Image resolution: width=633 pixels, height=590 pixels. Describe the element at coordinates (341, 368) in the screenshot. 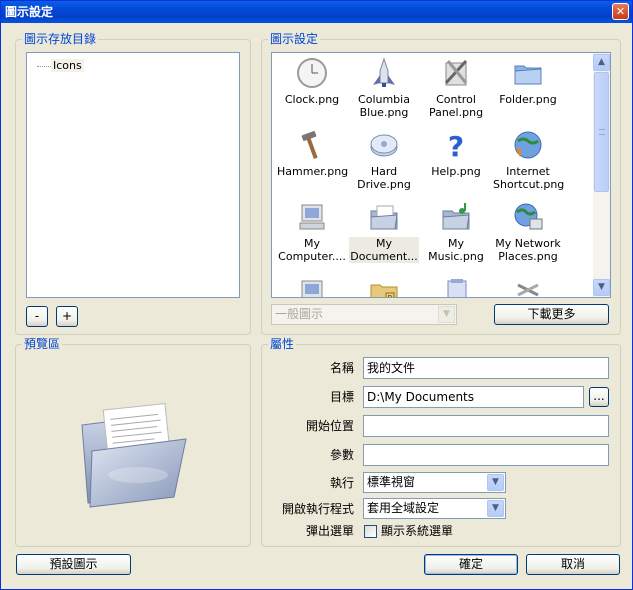

I see `name-label: 名稱` at that location.